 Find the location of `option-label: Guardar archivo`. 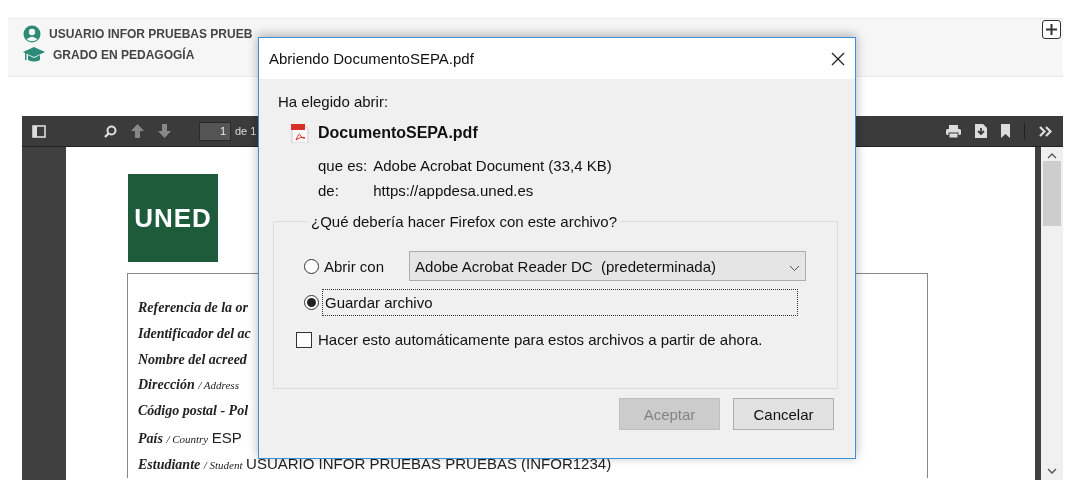

option-label: Guardar archivo is located at coordinates (560, 302).